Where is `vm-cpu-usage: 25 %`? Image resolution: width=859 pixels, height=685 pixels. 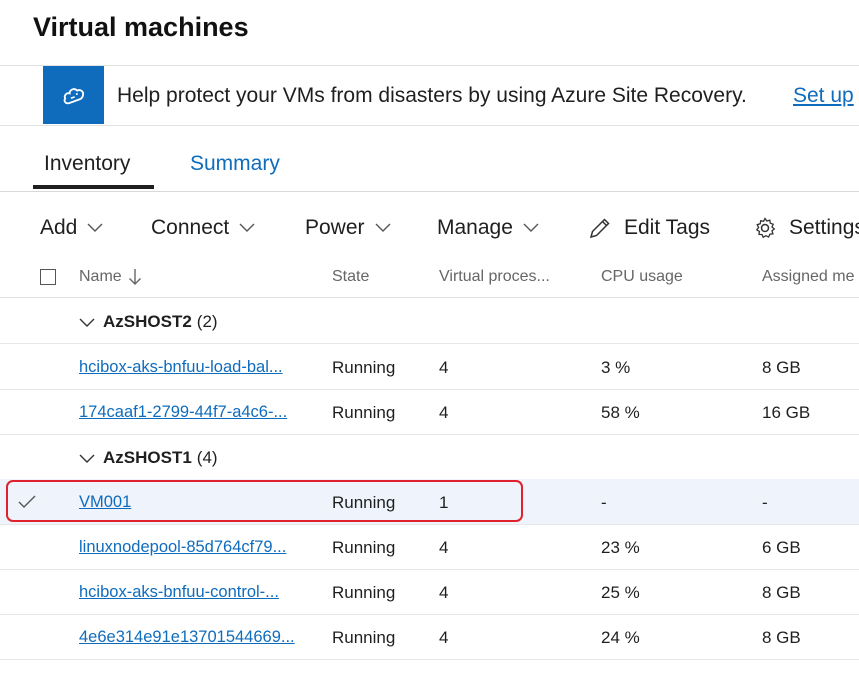 vm-cpu-usage: 25 % is located at coordinates (620, 592).